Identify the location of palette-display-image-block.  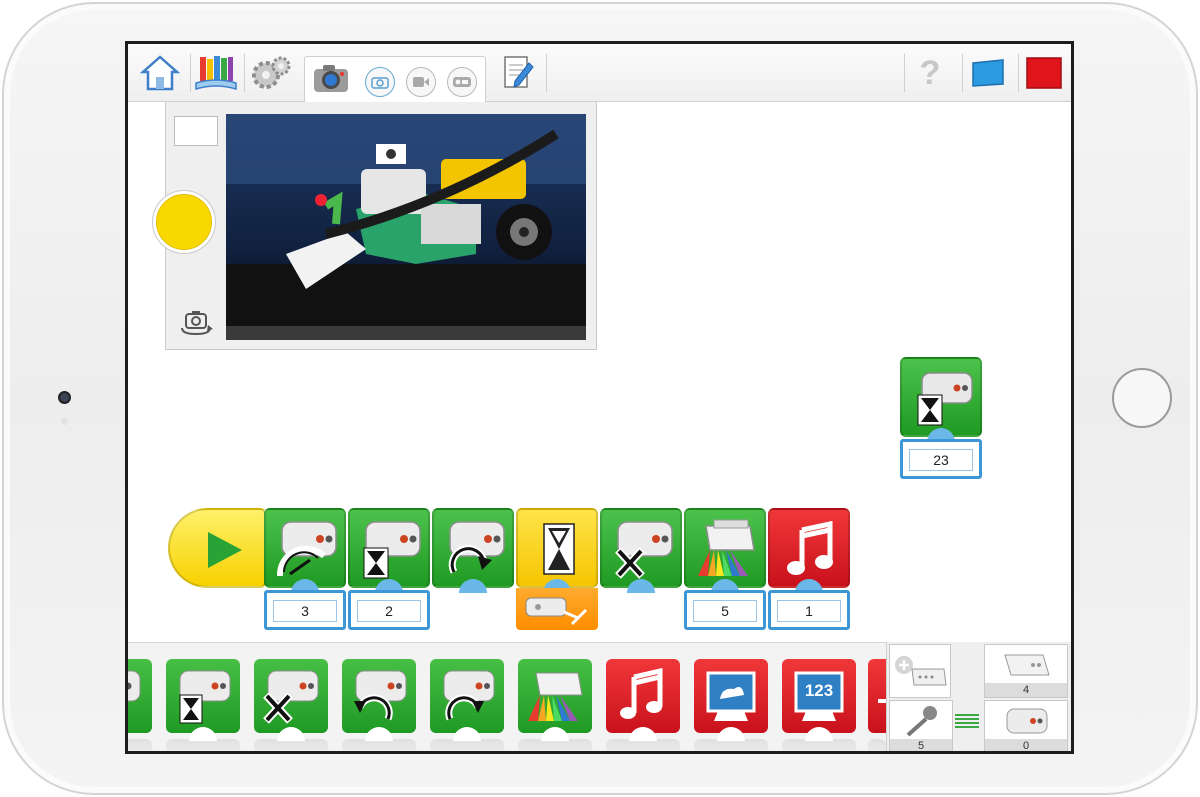
(731, 705).